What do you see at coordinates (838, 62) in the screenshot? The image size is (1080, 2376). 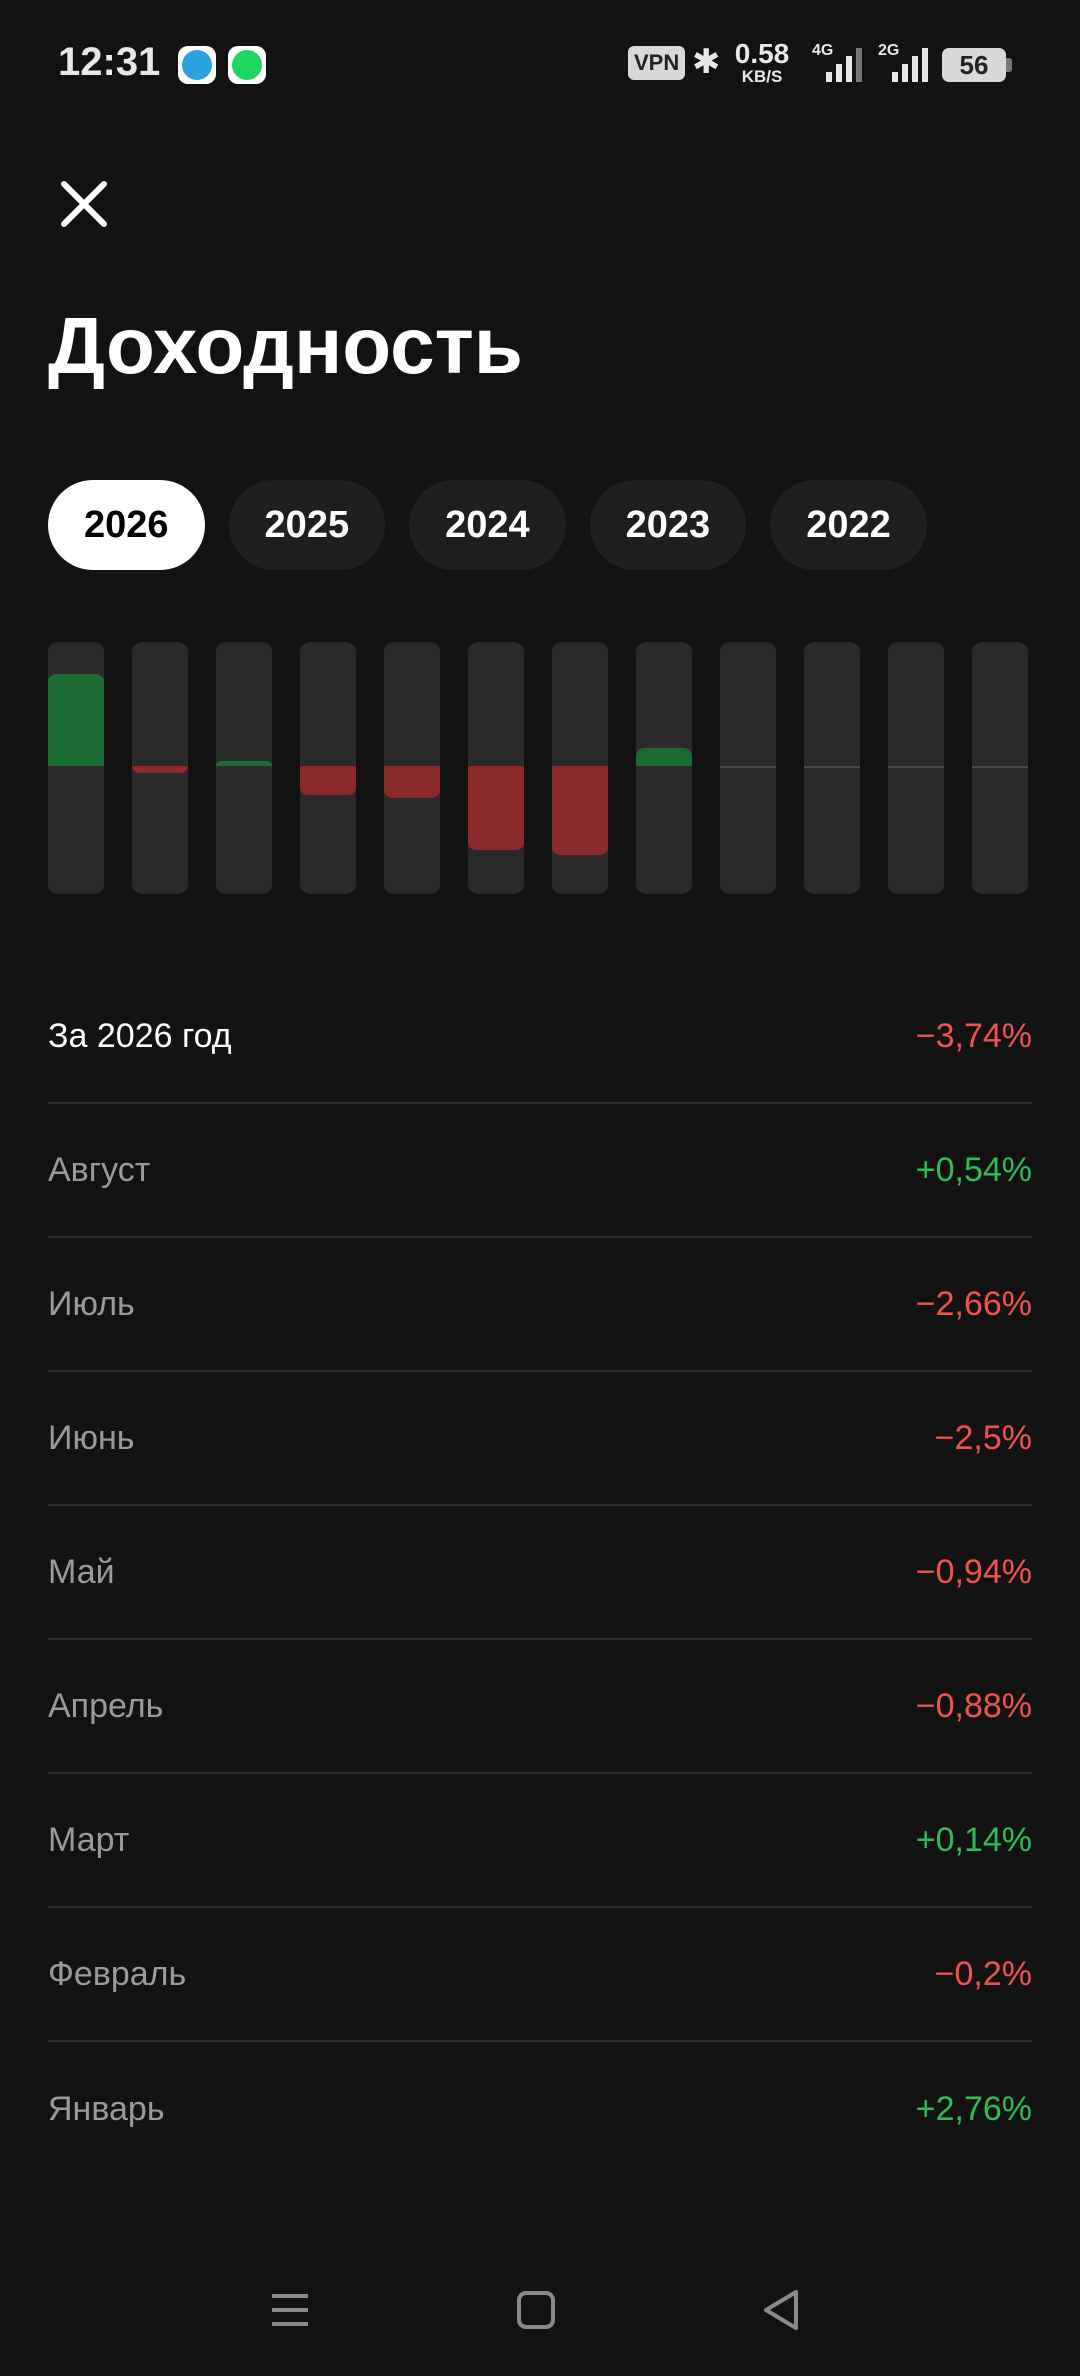 I see `signal-4g-icon: 4G` at bounding box center [838, 62].